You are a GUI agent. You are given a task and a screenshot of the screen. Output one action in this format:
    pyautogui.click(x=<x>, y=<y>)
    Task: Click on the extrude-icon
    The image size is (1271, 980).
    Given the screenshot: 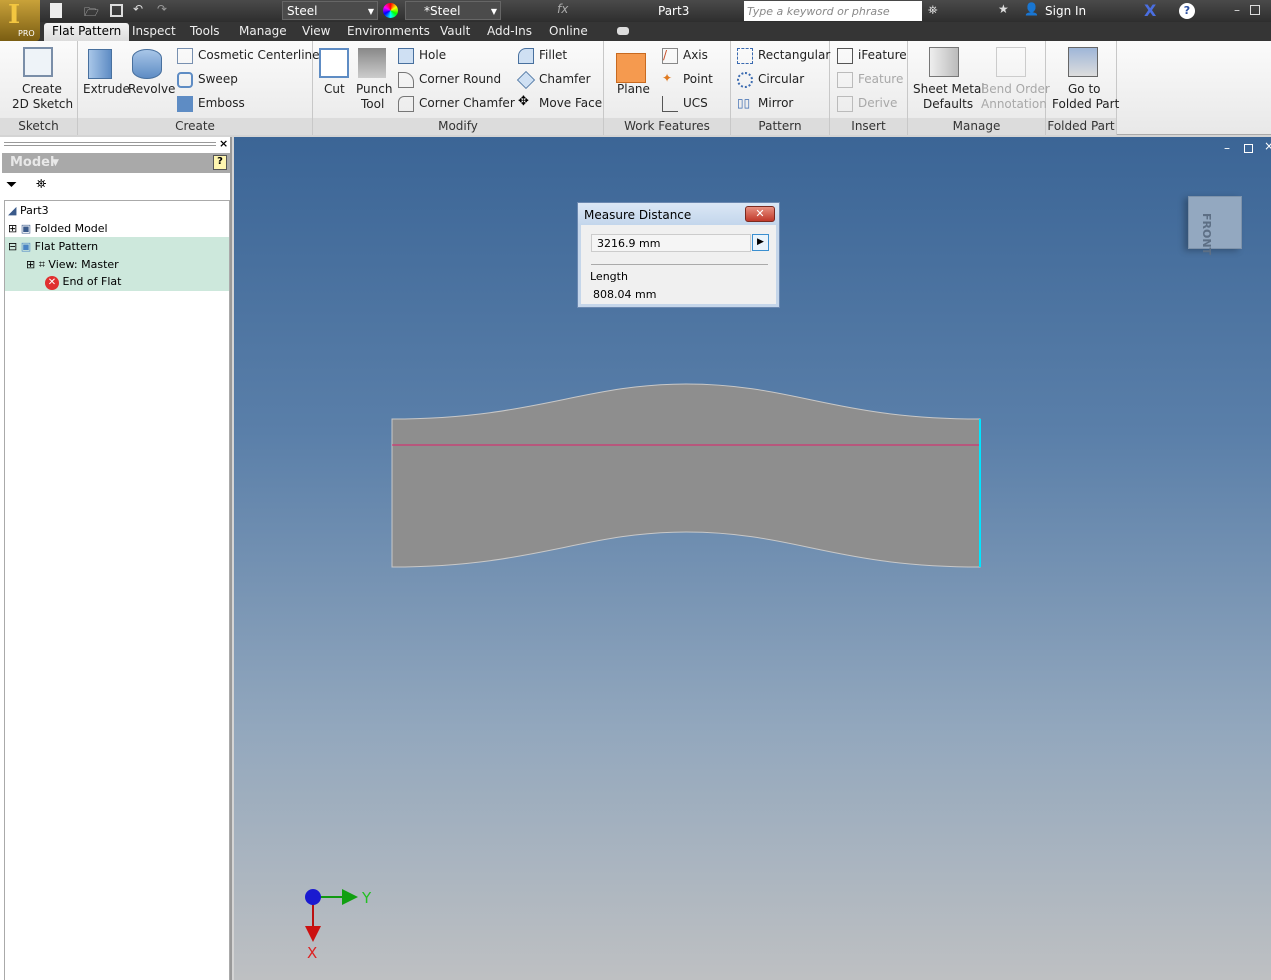 What is the action you would take?
    pyautogui.click(x=100, y=64)
    